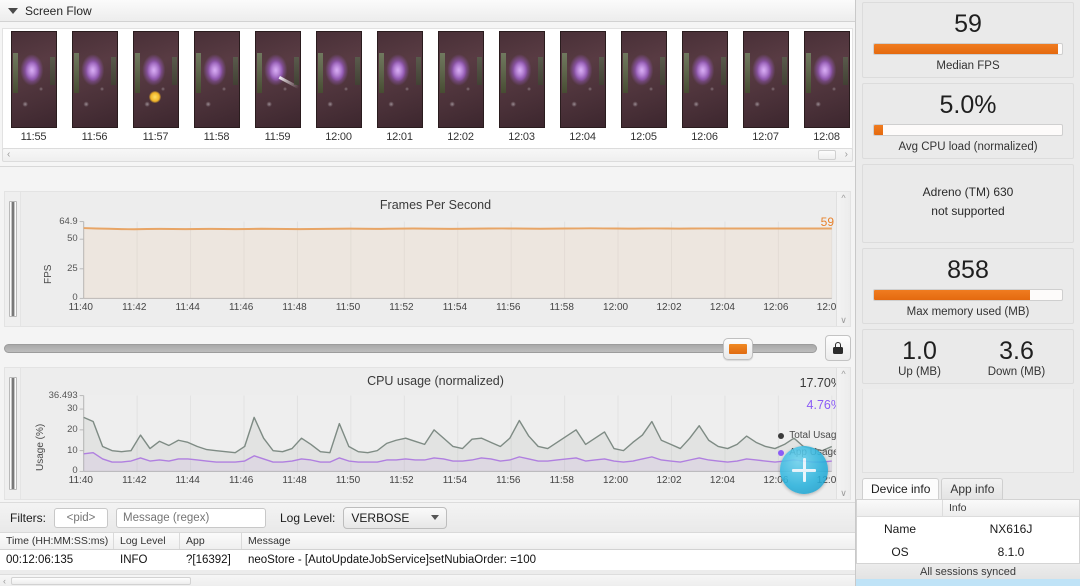 The height and width of the screenshot is (586, 1080). What do you see at coordinates (13, 10) in the screenshot?
I see `triangle-down-icon` at bounding box center [13, 10].